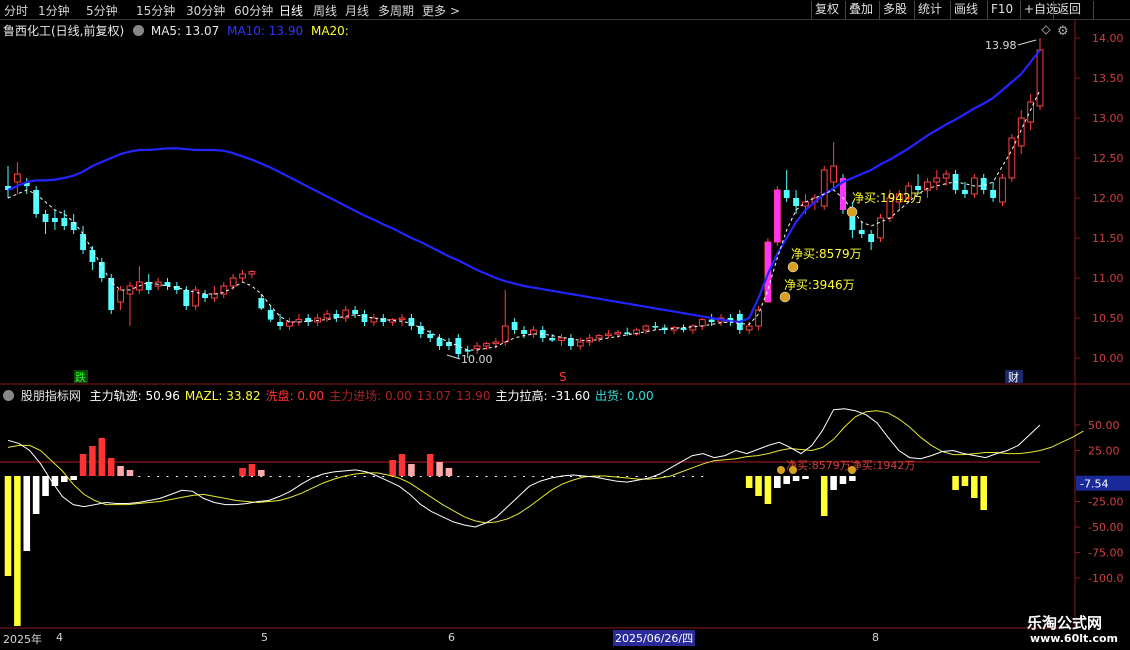 This screenshot has width=1130, height=650. I want to click on back-button, so click(1096, 10).